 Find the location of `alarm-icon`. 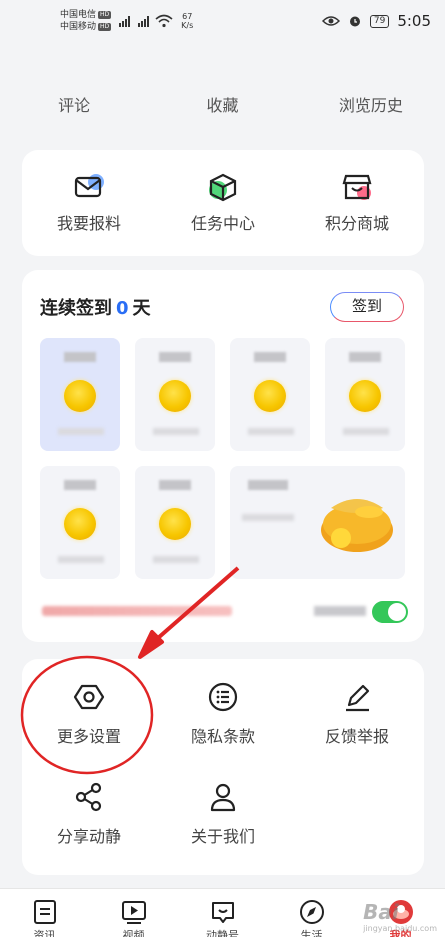

alarm-icon is located at coordinates (354, 21).